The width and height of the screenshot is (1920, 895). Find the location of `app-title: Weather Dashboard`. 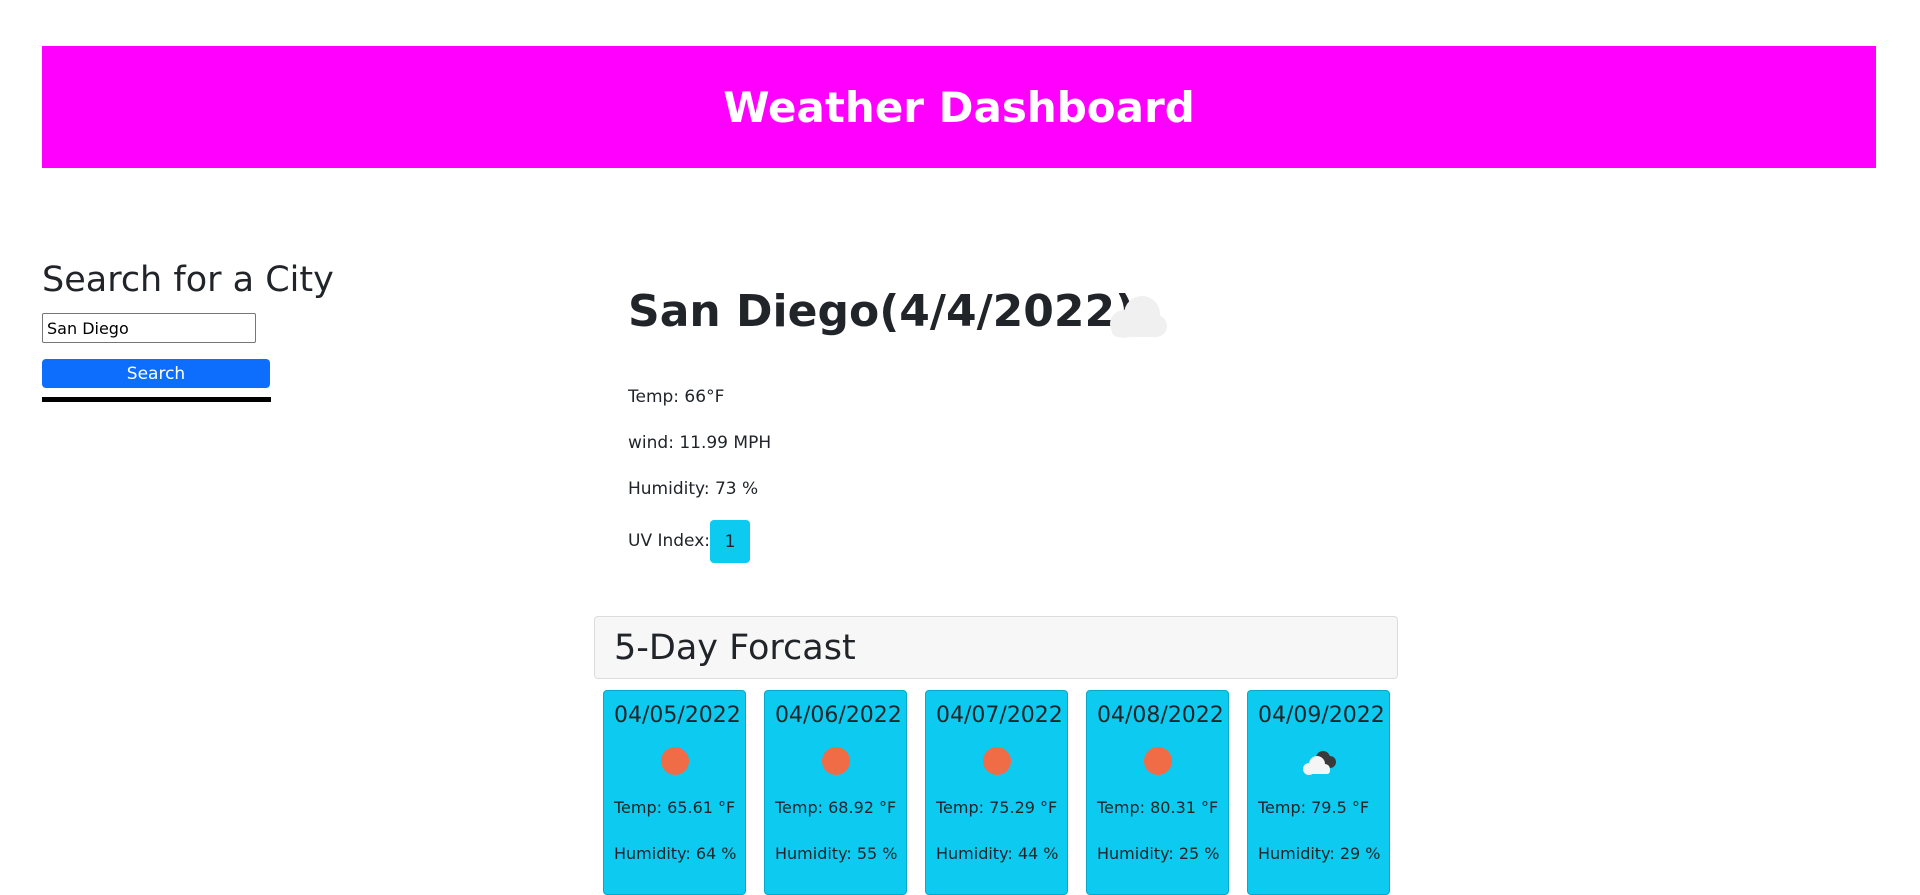

app-title: Weather Dashboard is located at coordinates (959, 107).